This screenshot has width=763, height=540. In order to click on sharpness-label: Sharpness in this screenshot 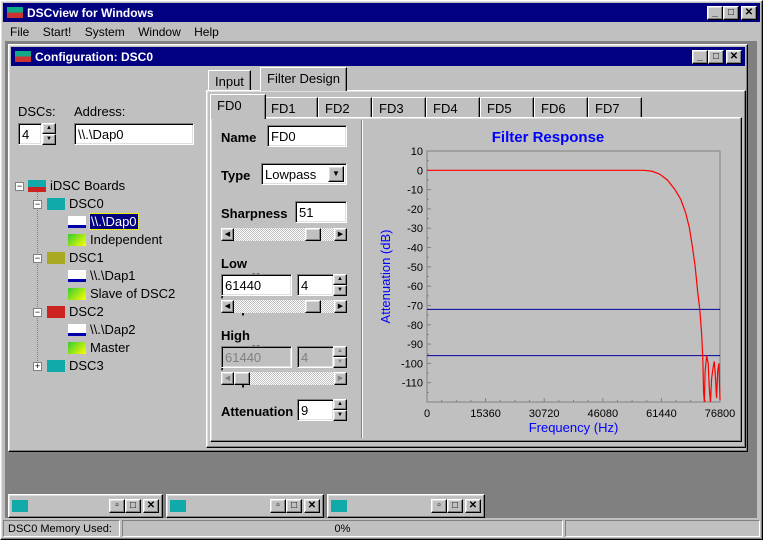, I will do `click(254, 213)`.